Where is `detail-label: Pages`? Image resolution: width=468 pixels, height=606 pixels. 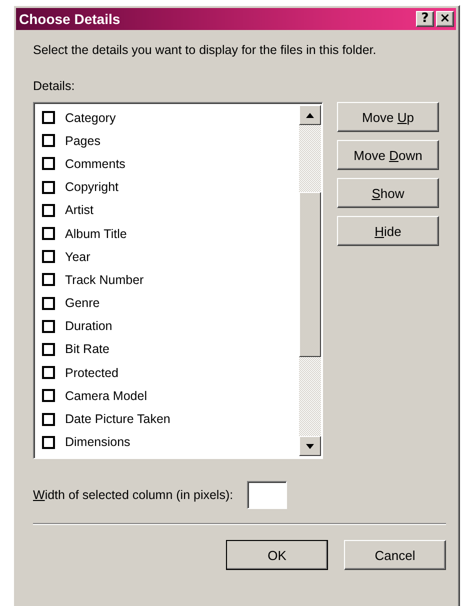 detail-label: Pages is located at coordinates (82, 141).